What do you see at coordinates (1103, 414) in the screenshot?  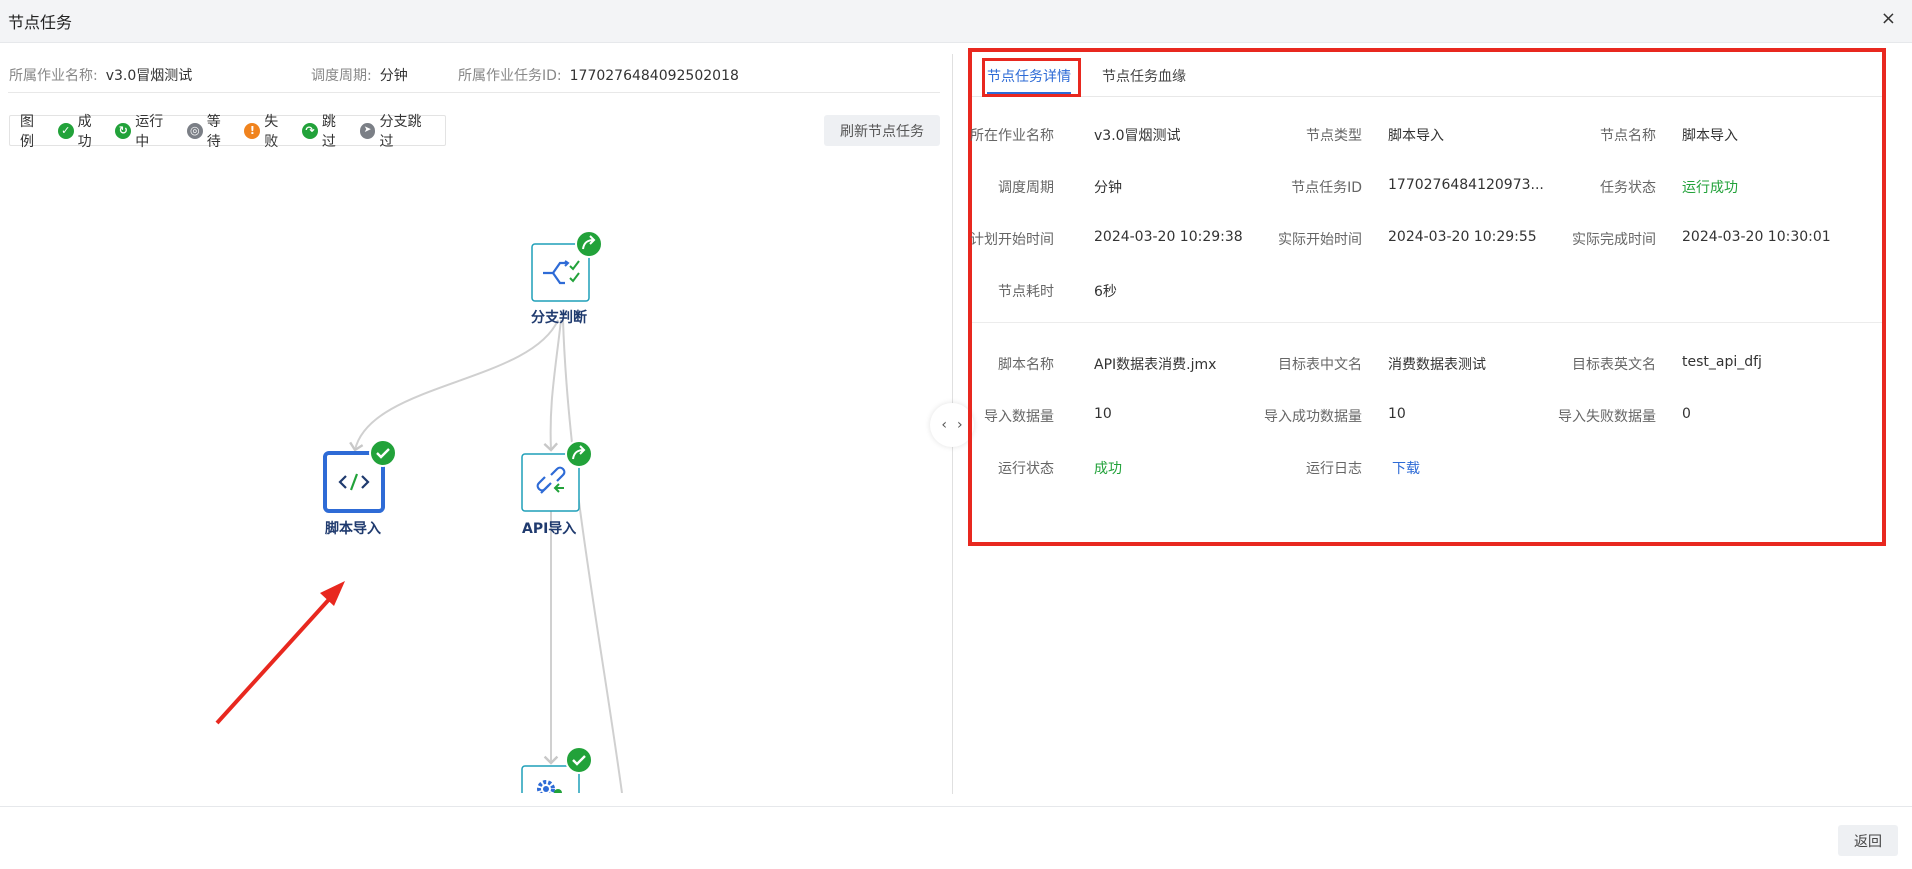 I see `detail-import-count: 10` at bounding box center [1103, 414].